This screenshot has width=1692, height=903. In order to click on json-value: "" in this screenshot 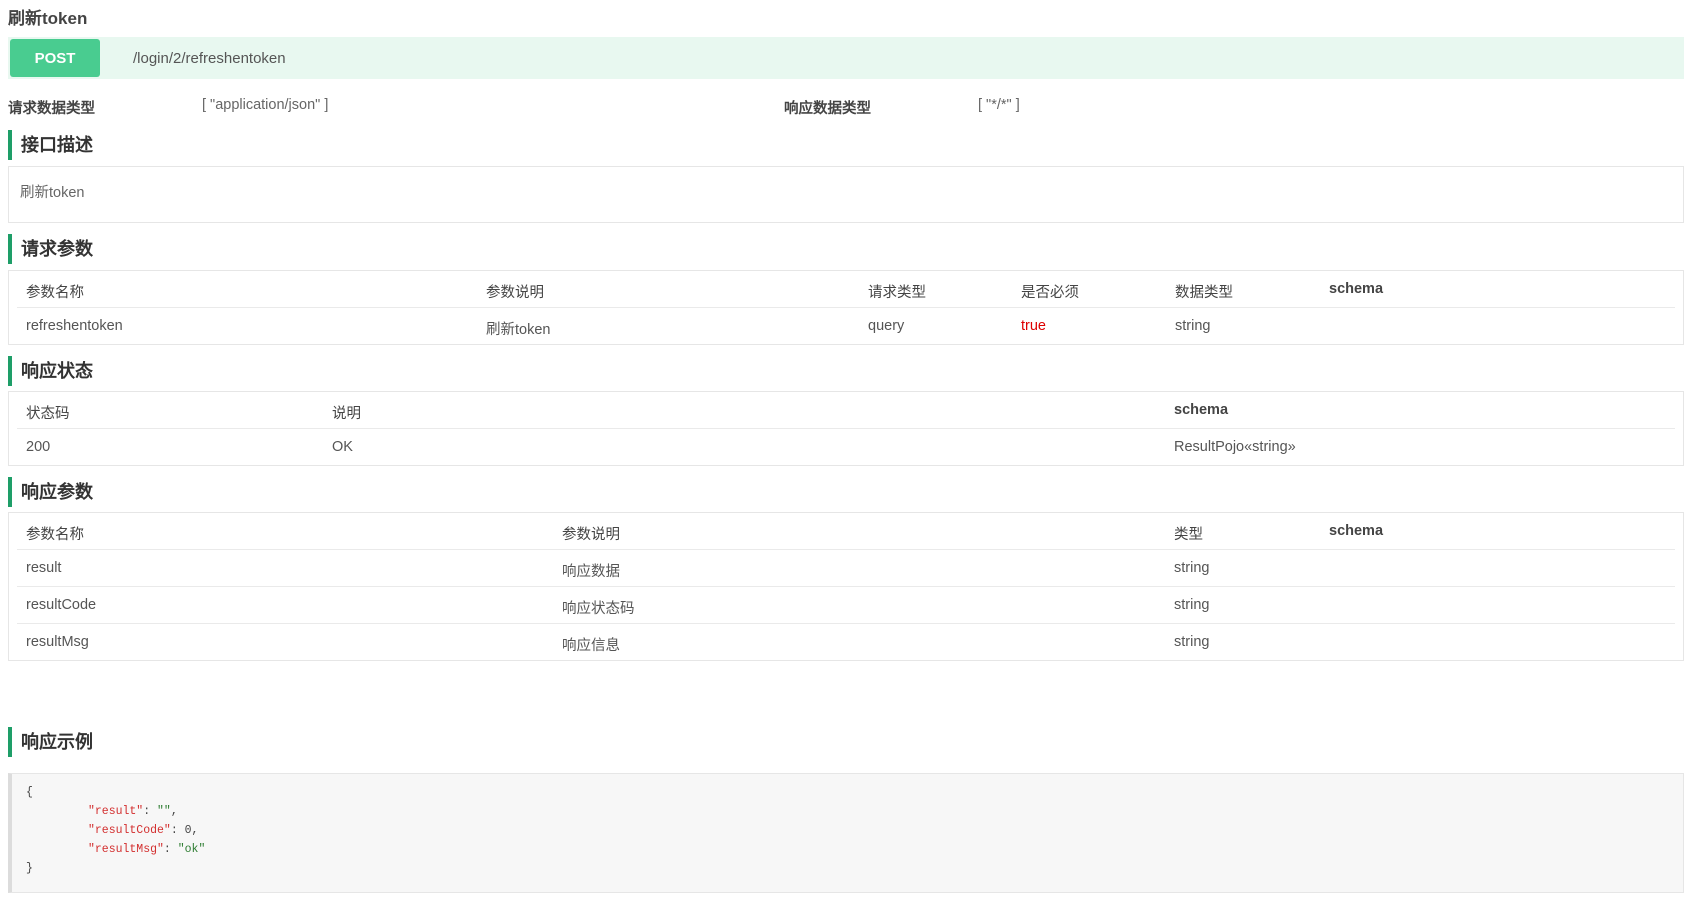, I will do `click(164, 811)`.